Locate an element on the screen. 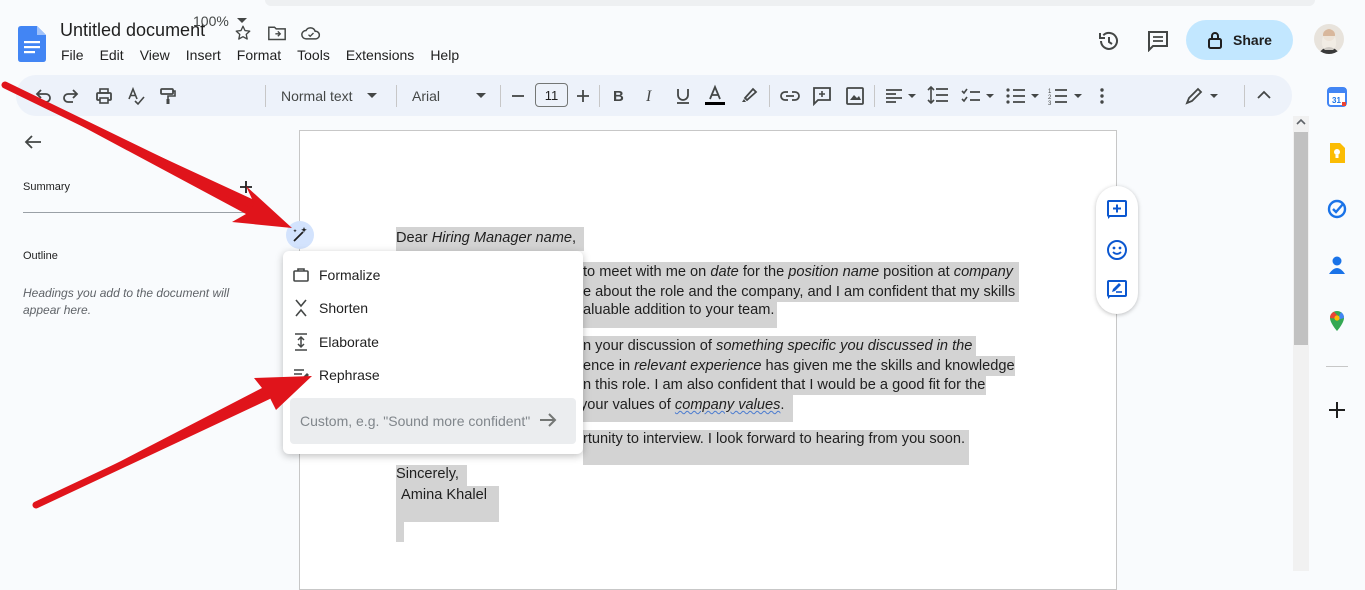 This screenshot has width=1365, height=590. contacts-icon is located at coordinates (1337, 265).